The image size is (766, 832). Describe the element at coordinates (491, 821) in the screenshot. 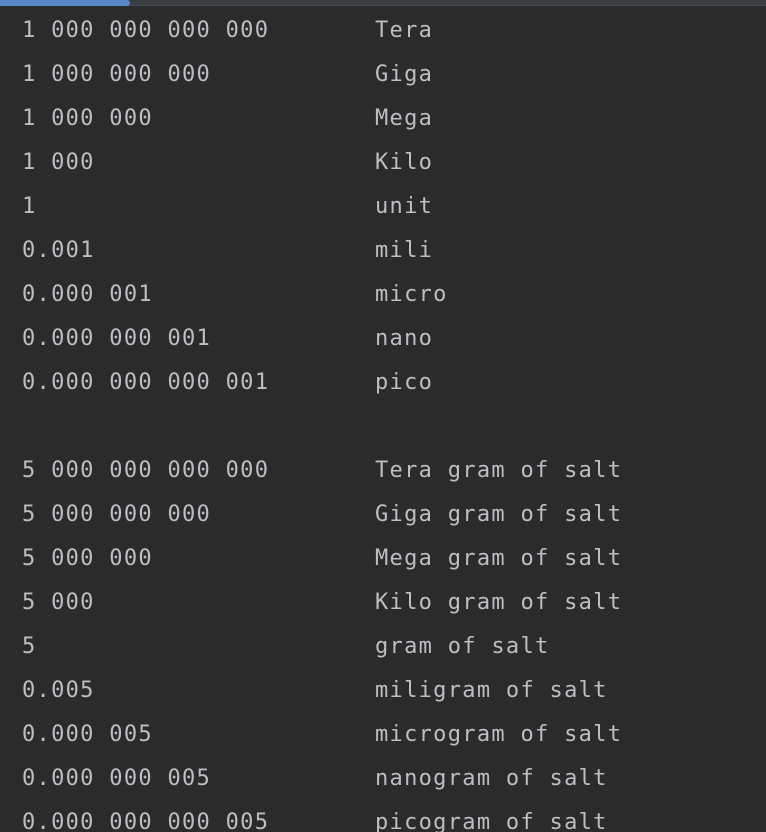

I see `salt-name: picogram of salt` at that location.